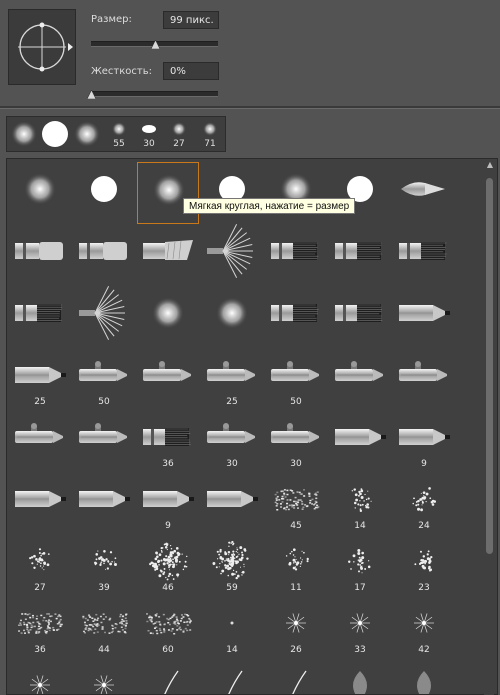  What do you see at coordinates (296, 503) in the screenshot?
I see `brush-preset-cell: 45` at bounding box center [296, 503].